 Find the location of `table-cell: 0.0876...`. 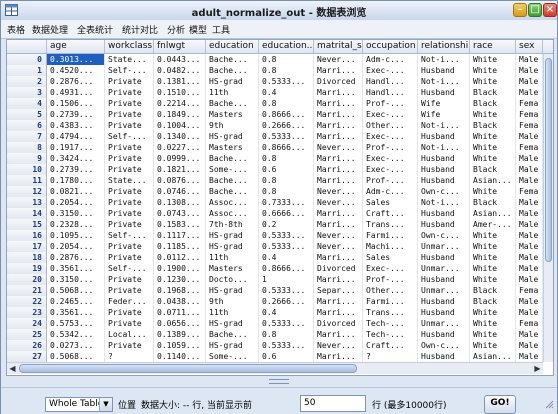

table-cell: 0.0876... is located at coordinates (180, 180).